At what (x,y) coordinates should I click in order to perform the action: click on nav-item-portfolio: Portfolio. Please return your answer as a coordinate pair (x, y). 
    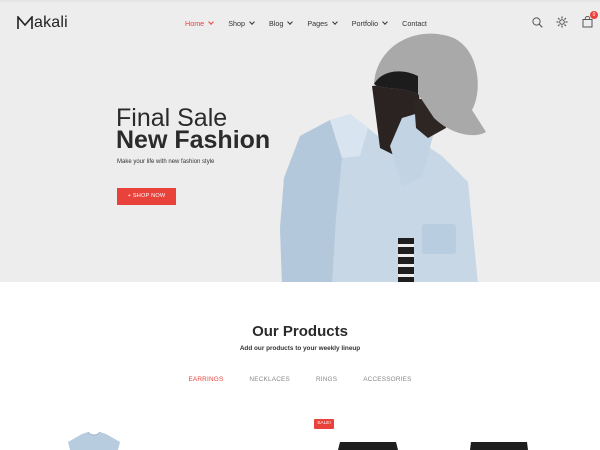
    Looking at the image, I should click on (369, 23).